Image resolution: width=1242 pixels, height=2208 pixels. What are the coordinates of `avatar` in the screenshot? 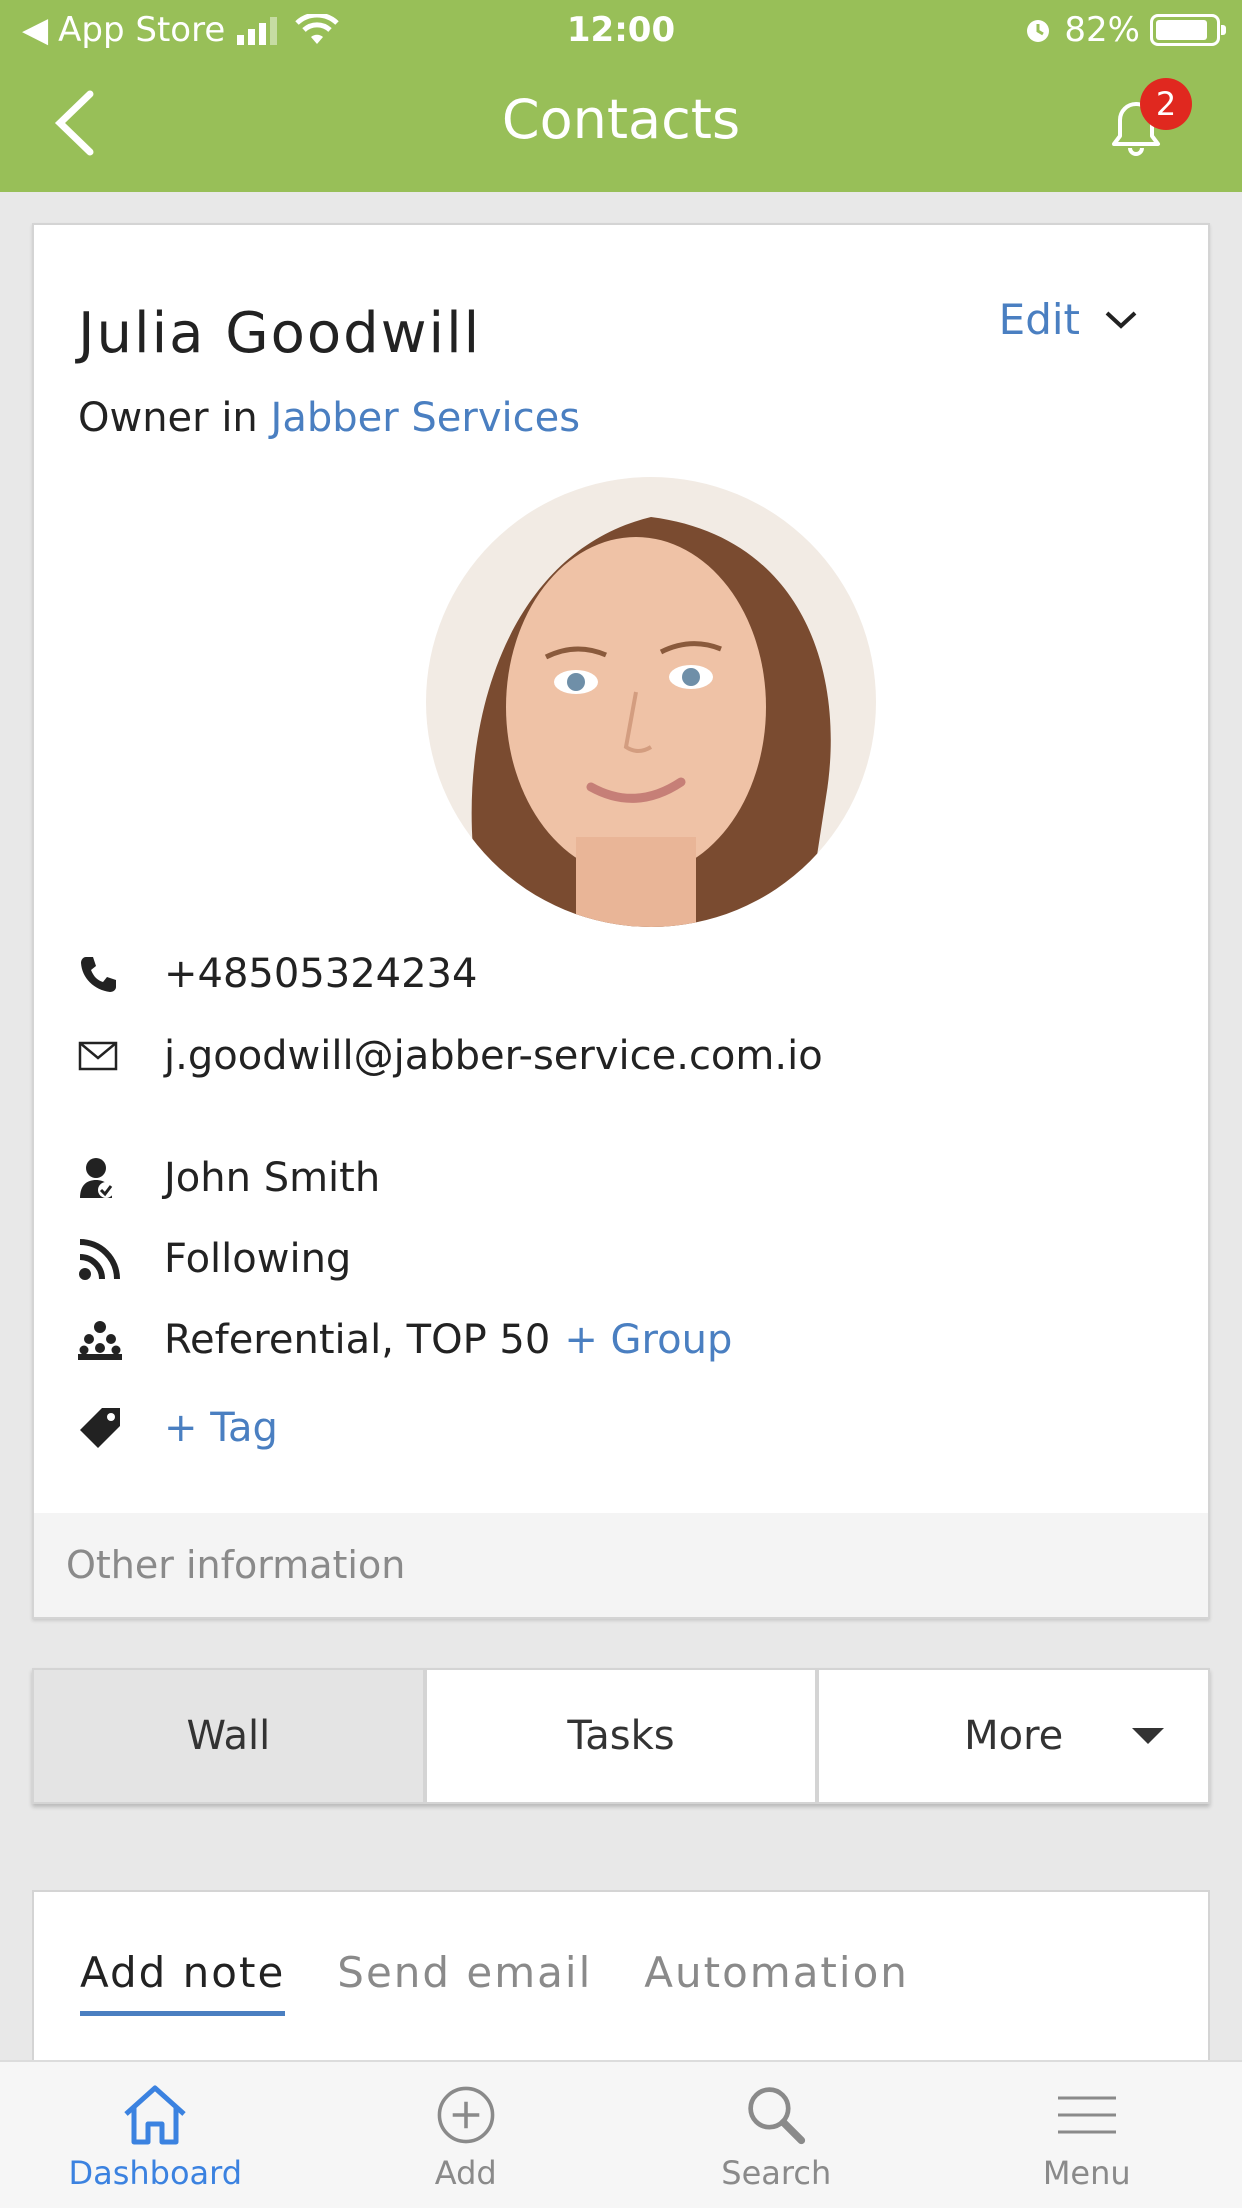 It's located at (651, 702).